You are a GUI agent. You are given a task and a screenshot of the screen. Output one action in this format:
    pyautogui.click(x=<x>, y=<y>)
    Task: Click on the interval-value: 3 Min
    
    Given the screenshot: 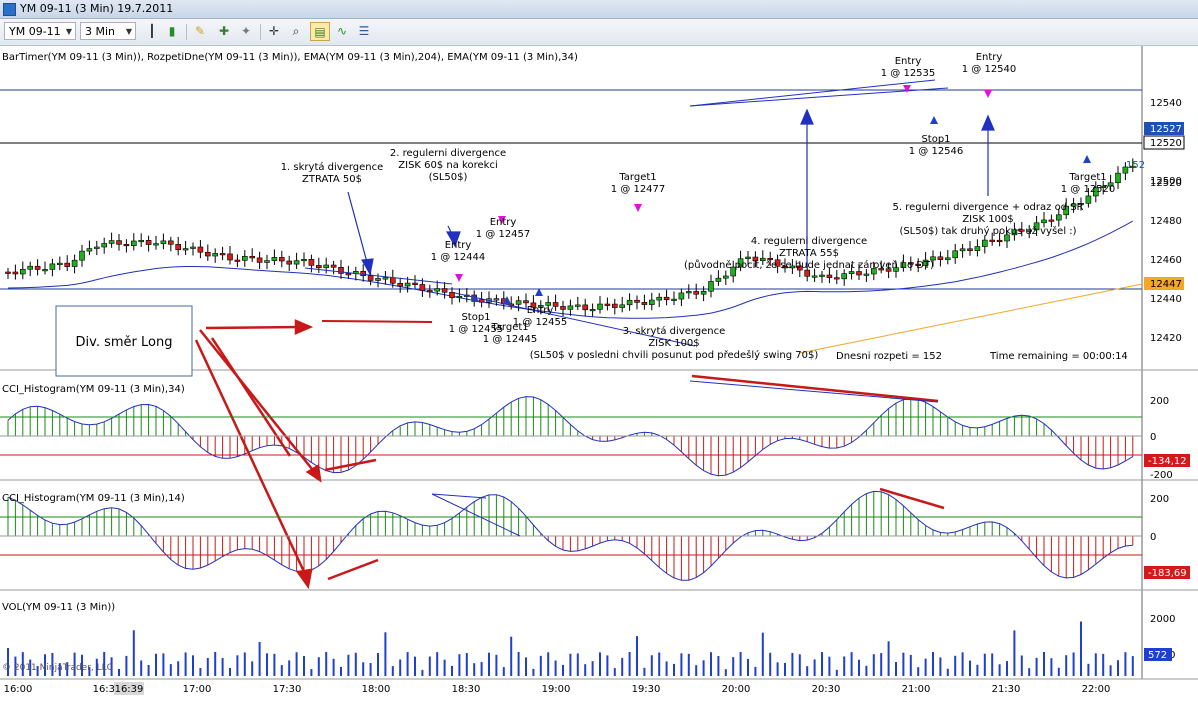 What is the action you would take?
    pyautogui.click(x=100, y=31)
    